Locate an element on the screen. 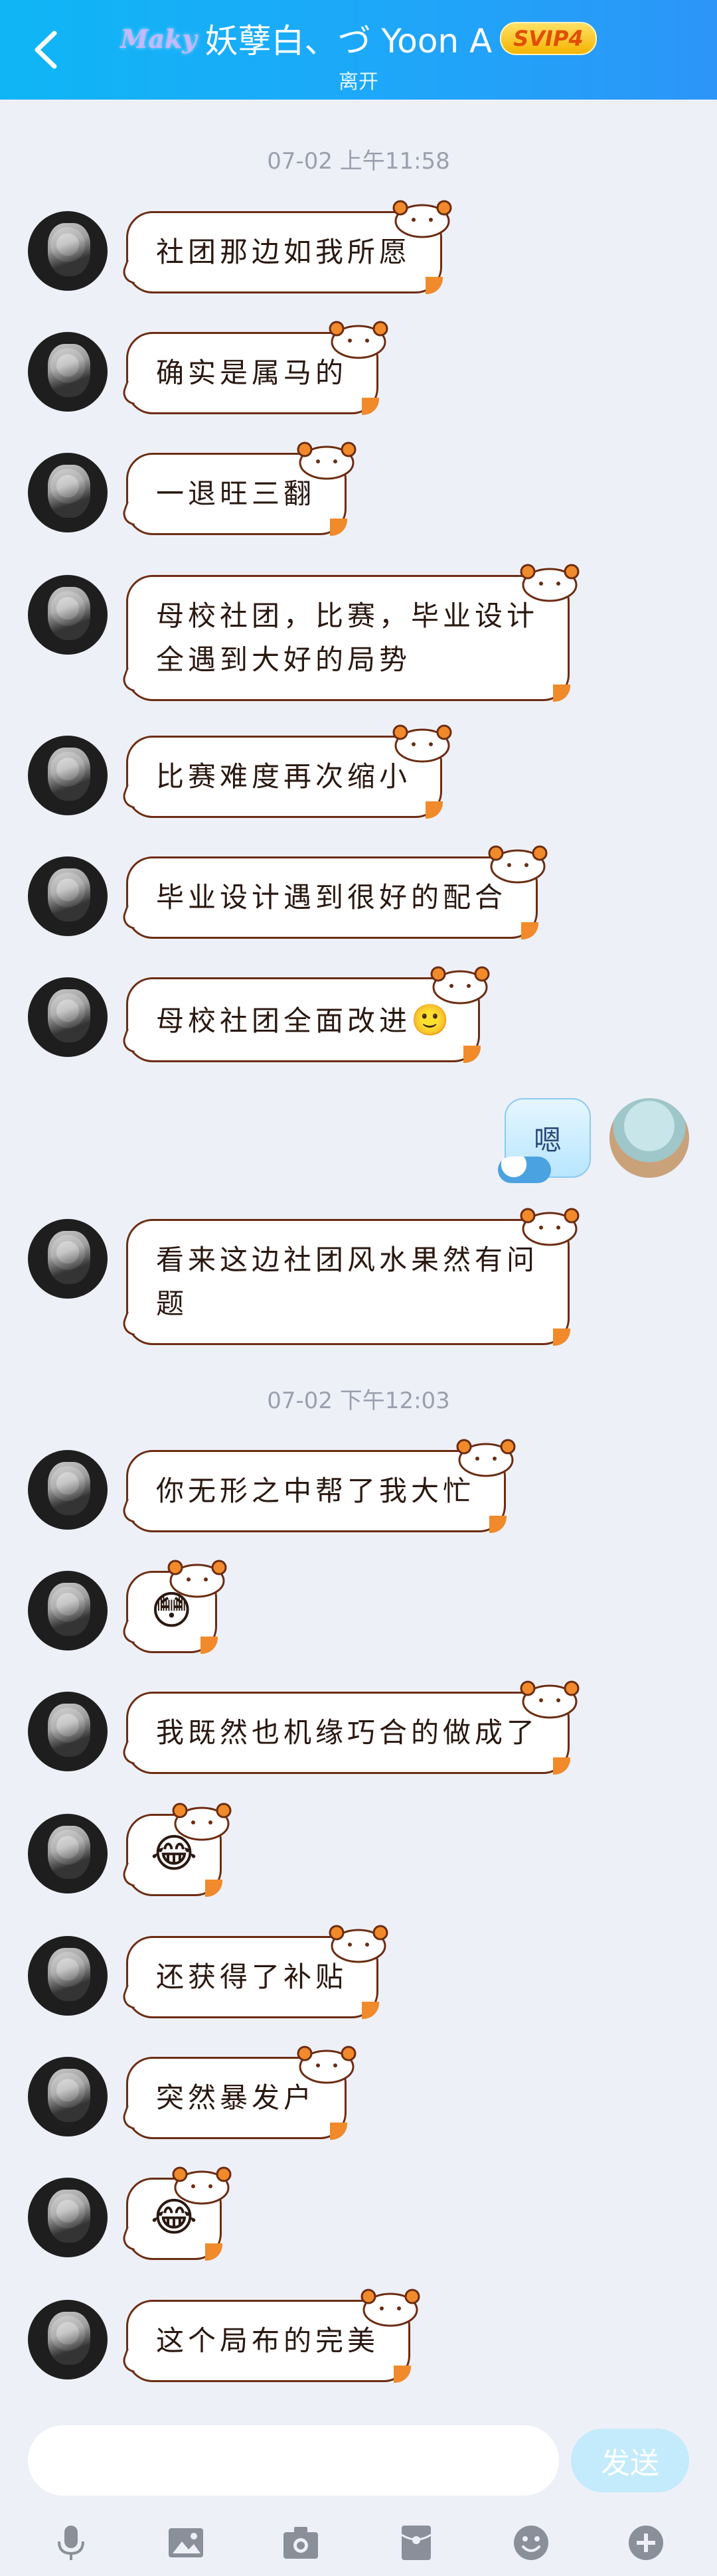  message-text-line: 全遇到大好的局势 is located at coordinates (284, 659).